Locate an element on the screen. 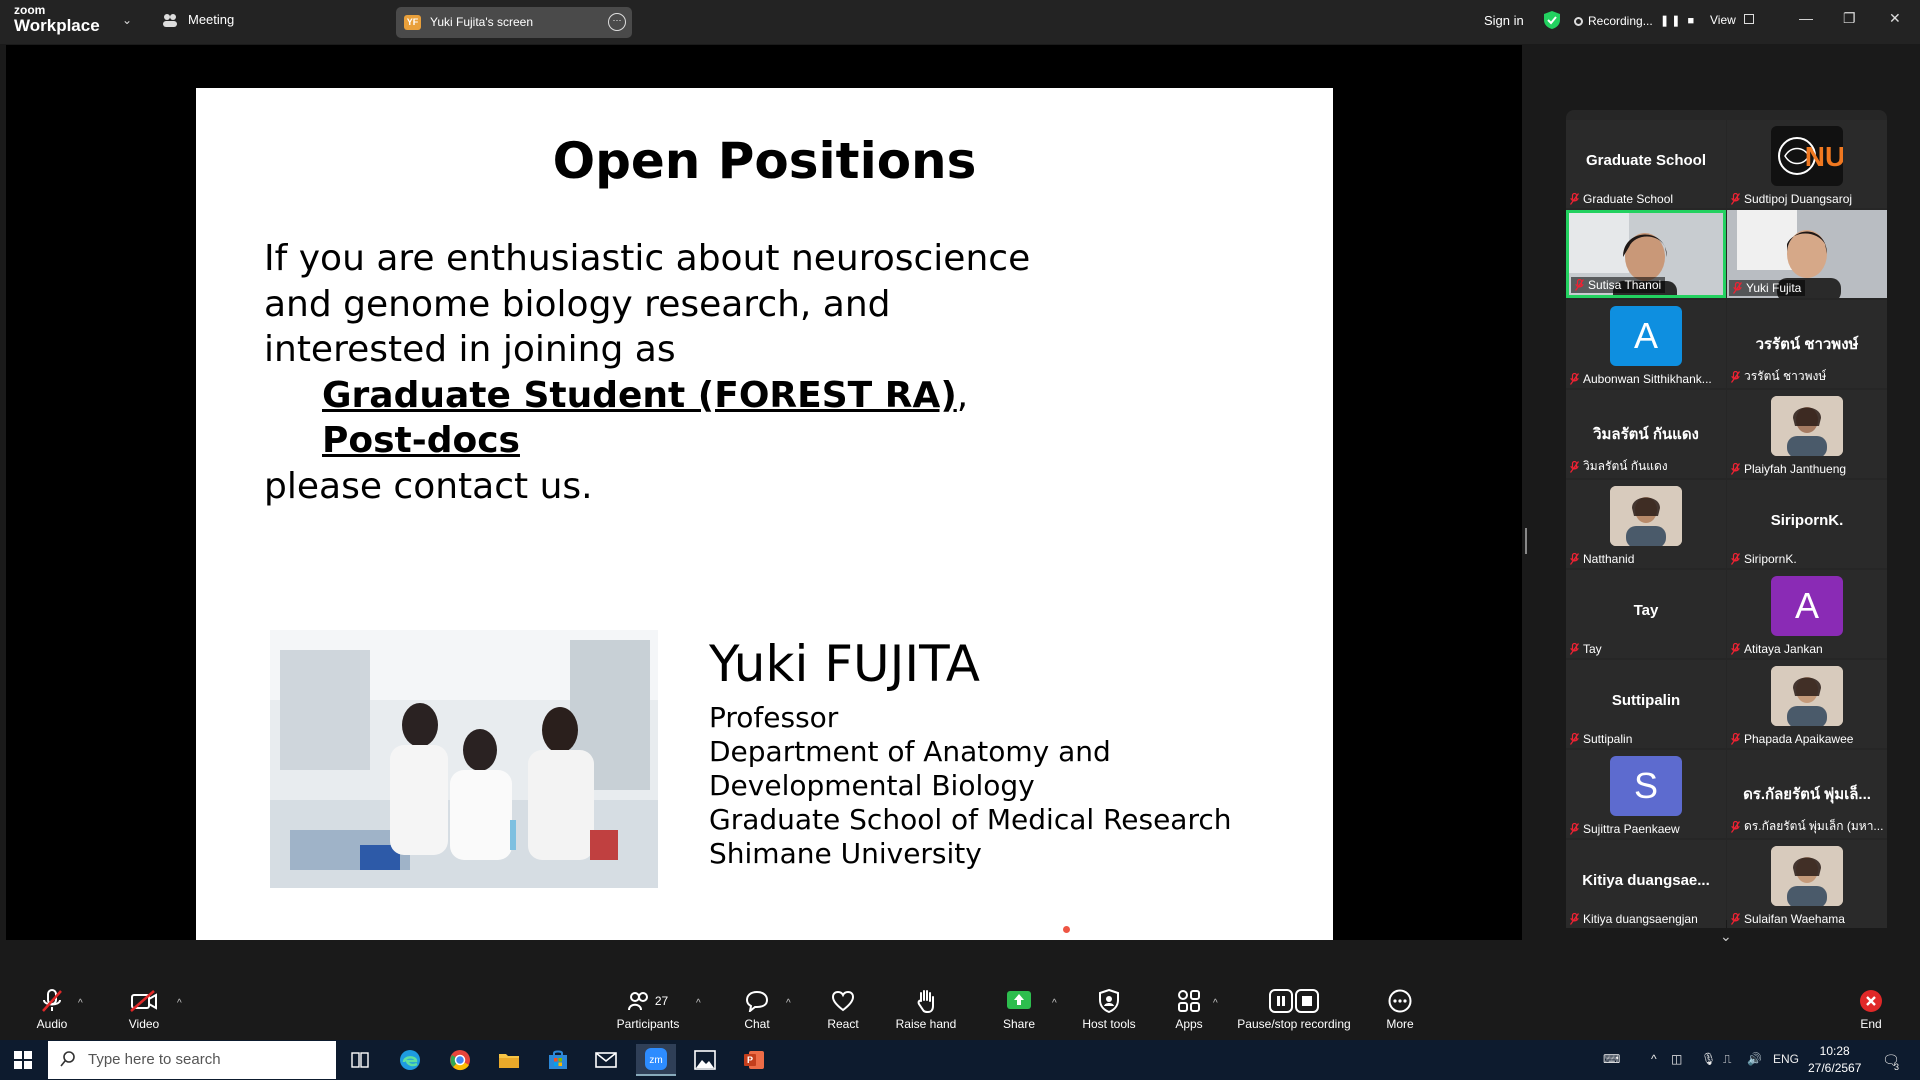 This screenshot has width=1920, height=1080. restore-icon: ❐ is located at coordinates (1849, 18).